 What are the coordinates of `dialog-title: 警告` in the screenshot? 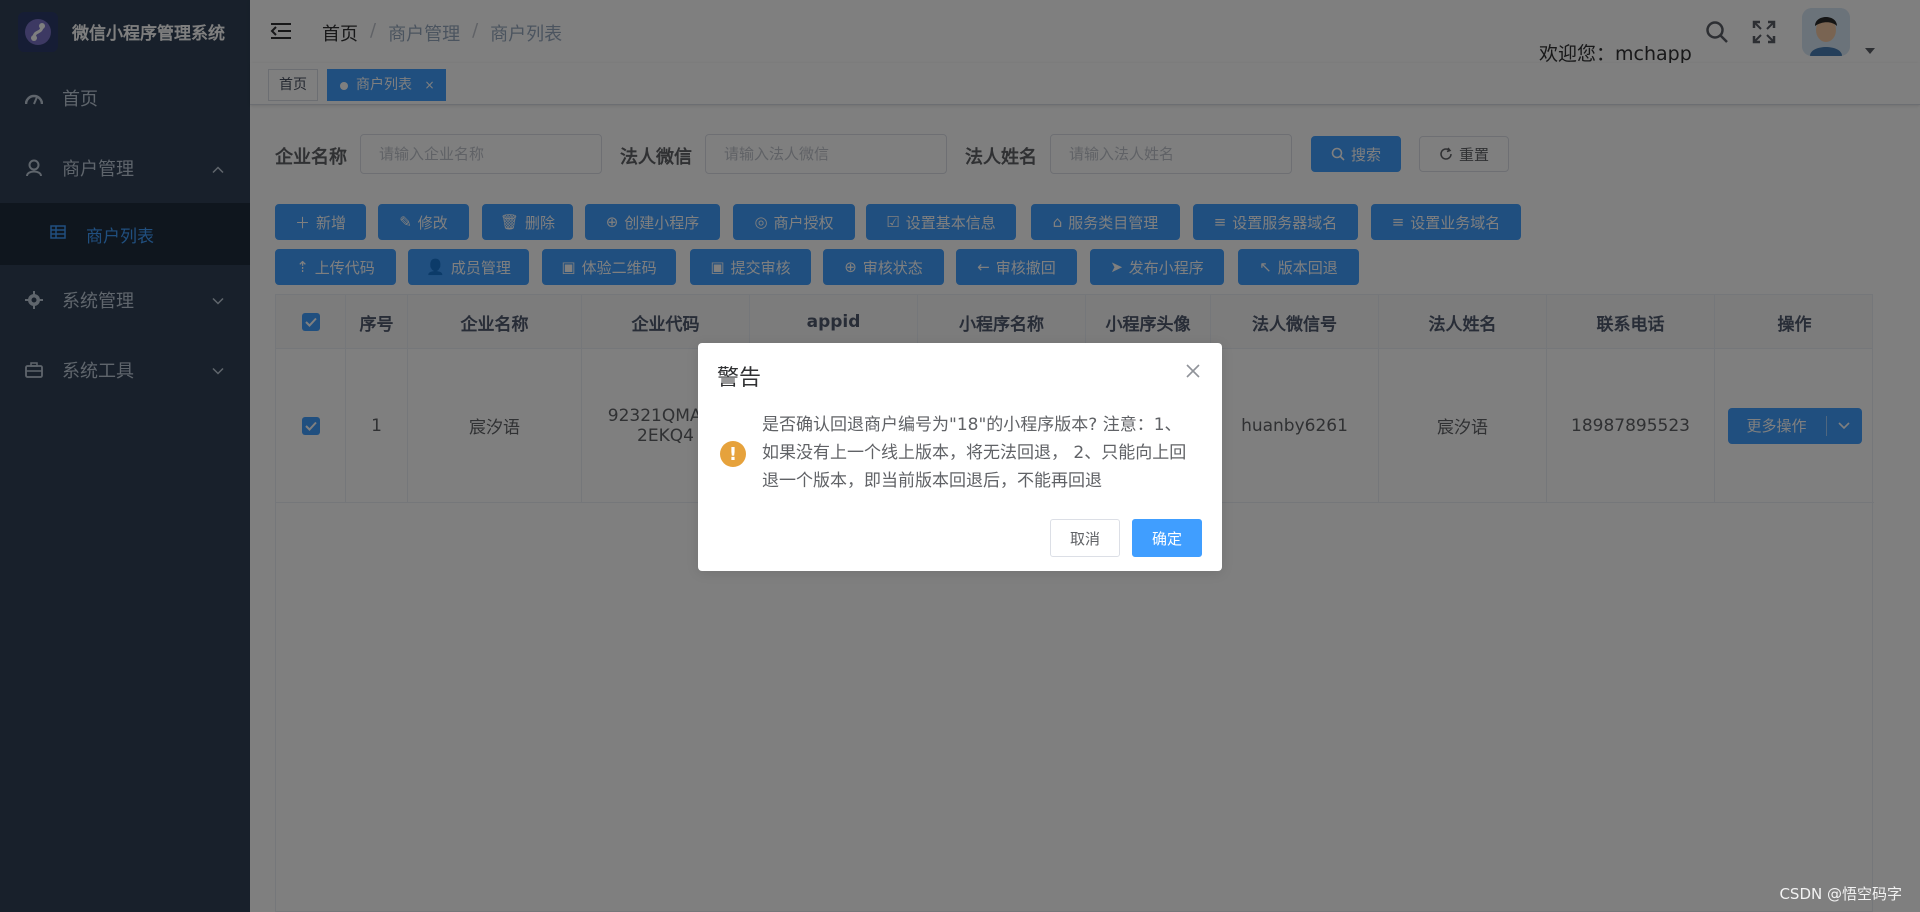 It's located at (739, 378).